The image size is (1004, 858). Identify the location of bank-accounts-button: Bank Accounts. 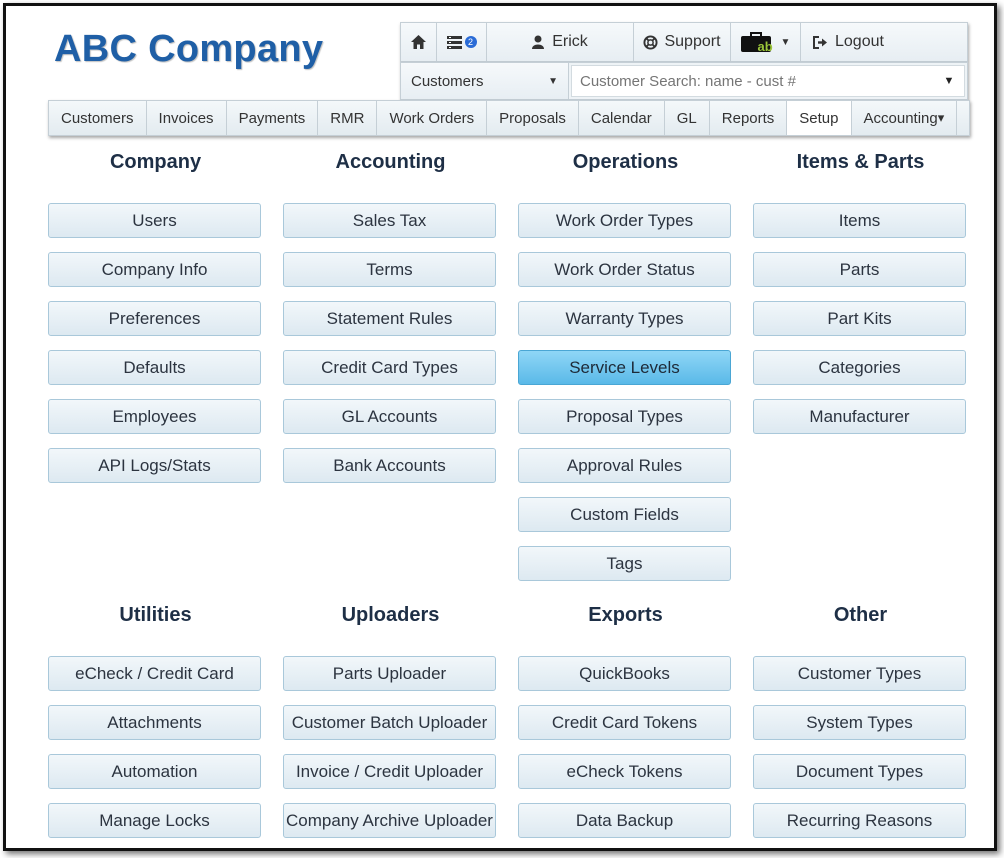
(389, 465).